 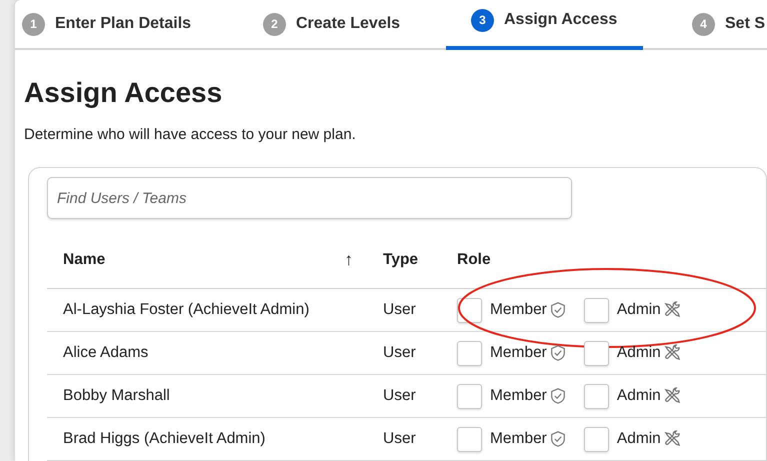 What do you see at coordinates (400, 259) in the screenshot?
I see `column-header: Type` at bounding box center [400, 259].